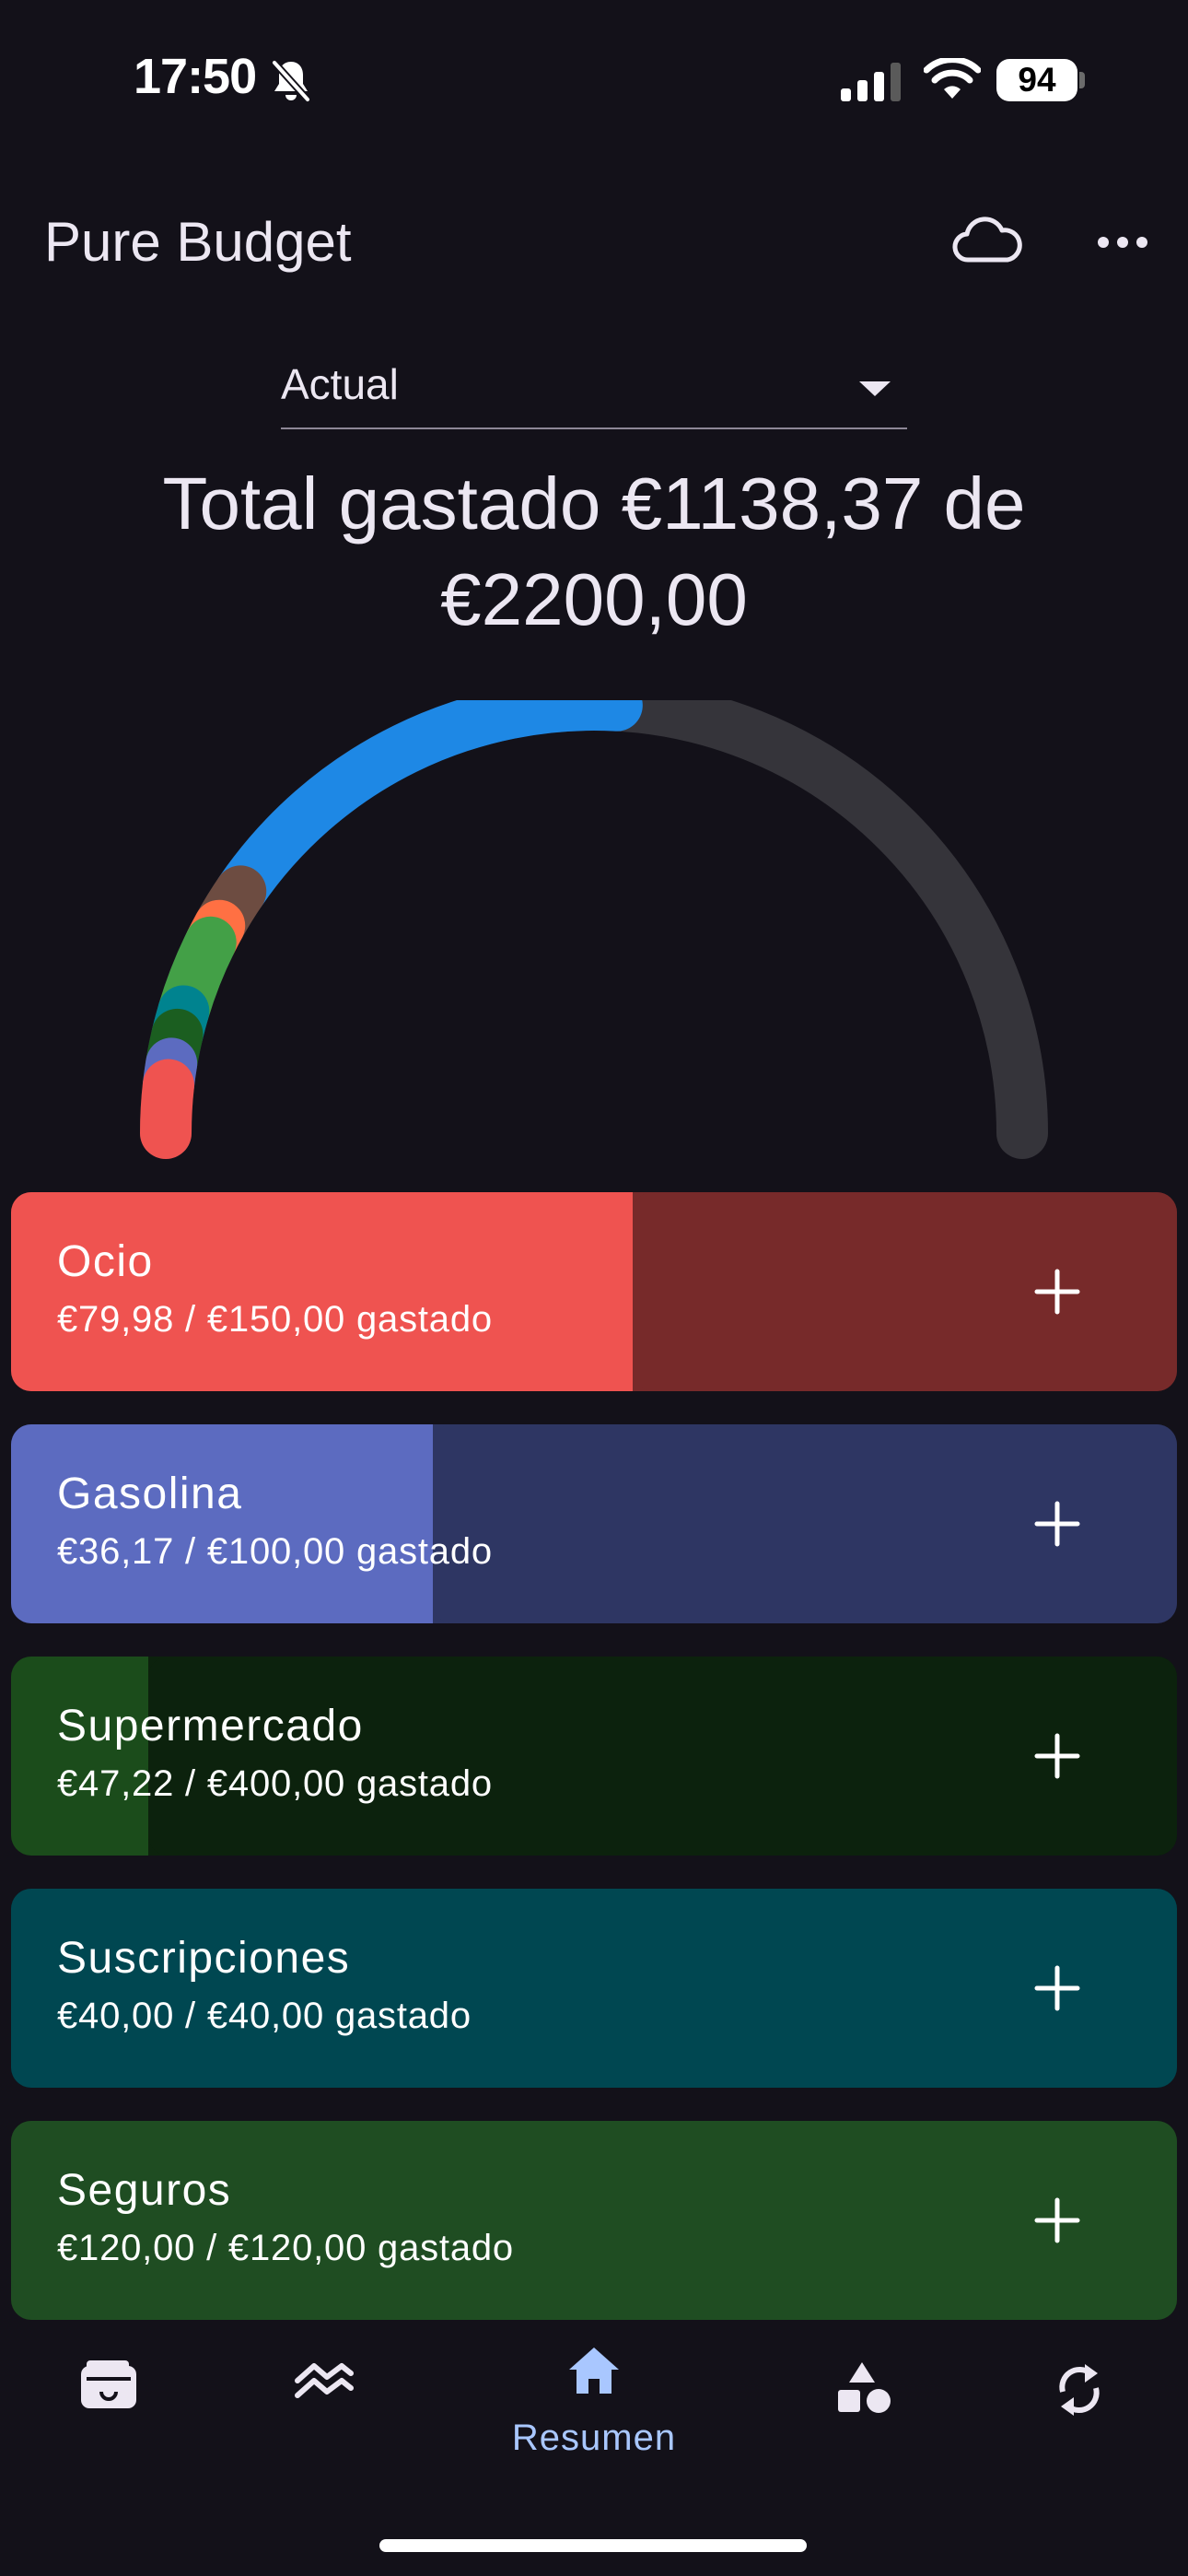 This screenshot has width=1188, height=2576. I want to click on gauge-track, so click(594, 929).